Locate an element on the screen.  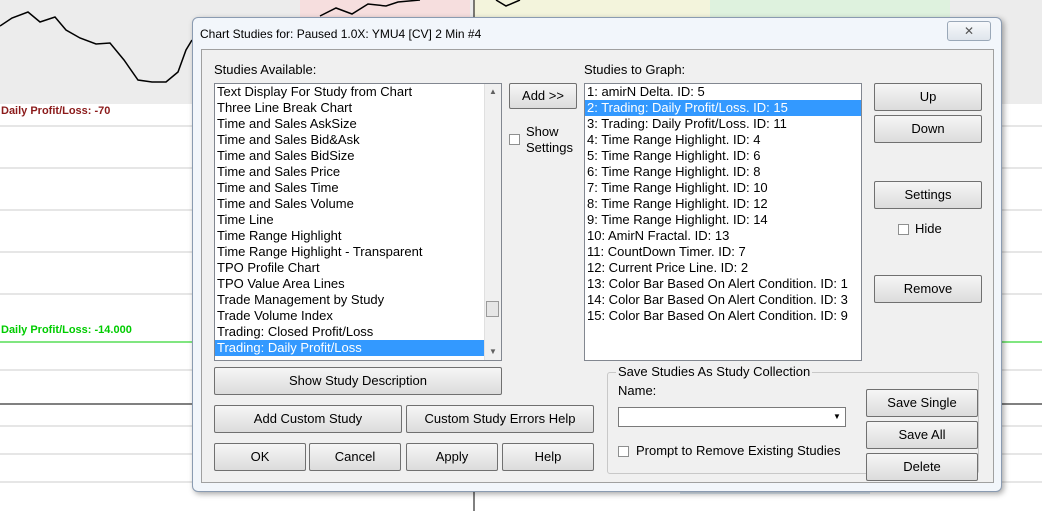
save-single-button: Save Single is located at coordinates (922, 403).